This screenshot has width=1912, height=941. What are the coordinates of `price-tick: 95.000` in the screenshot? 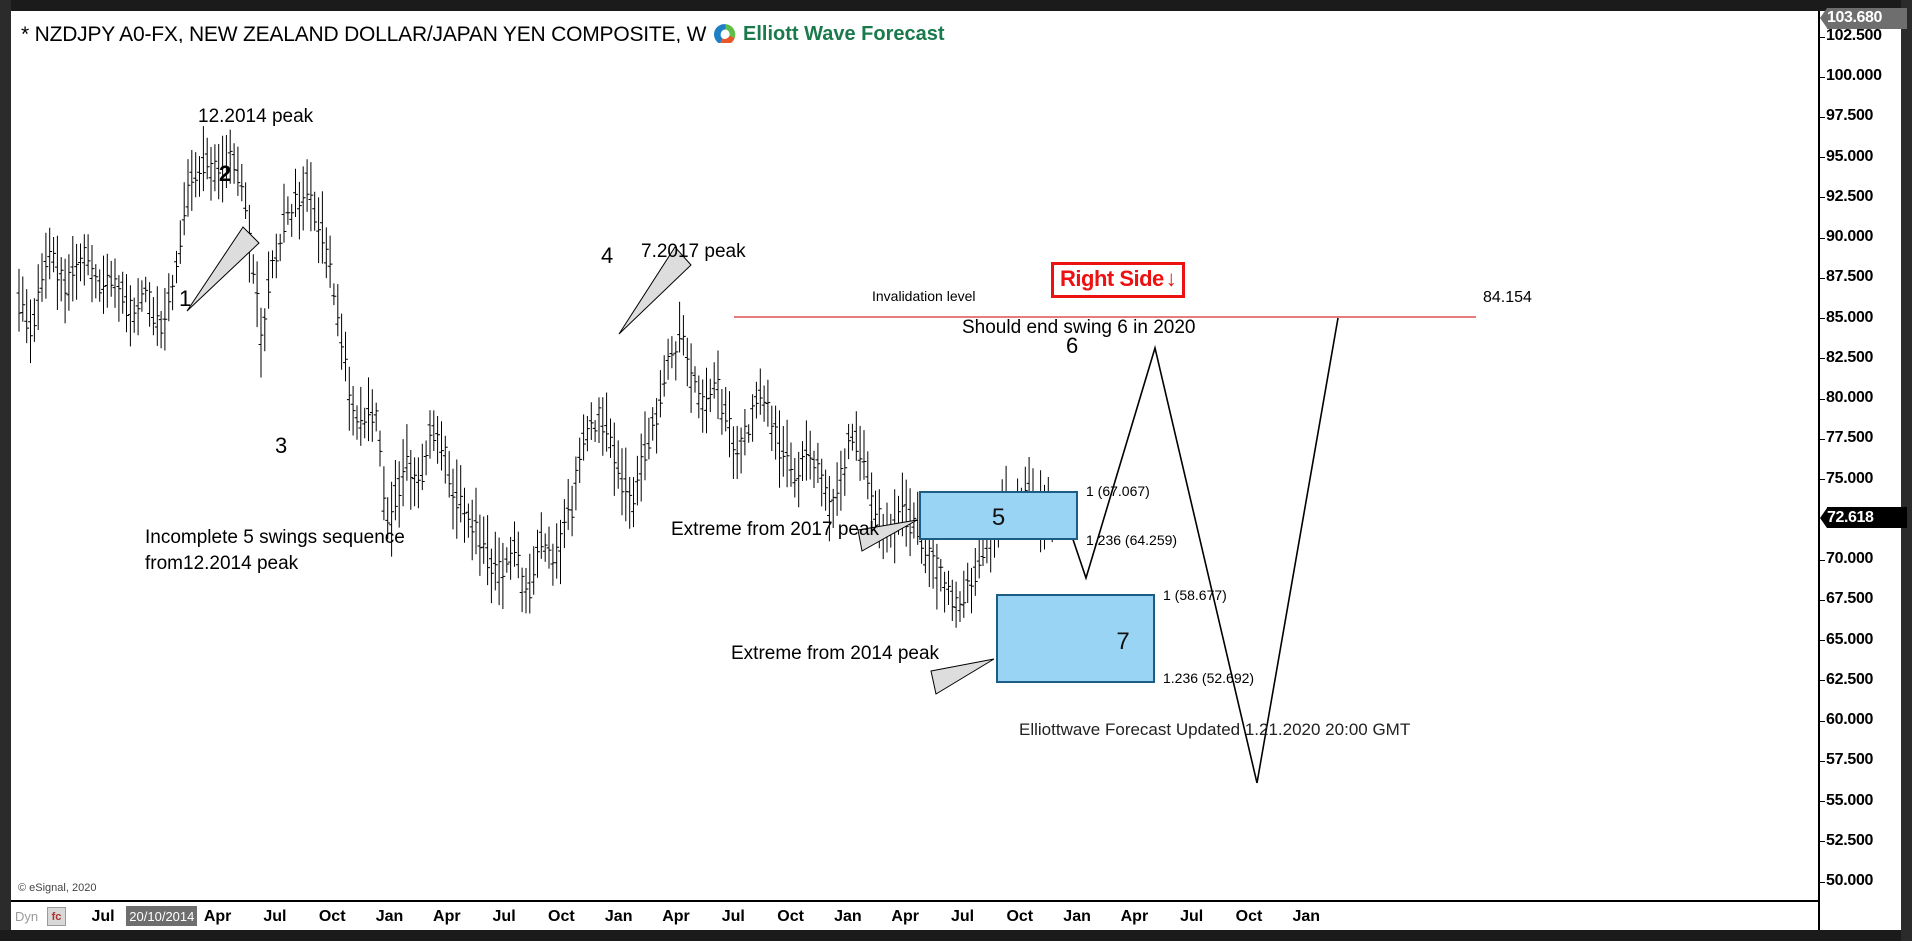 It's located at (1861, 156).